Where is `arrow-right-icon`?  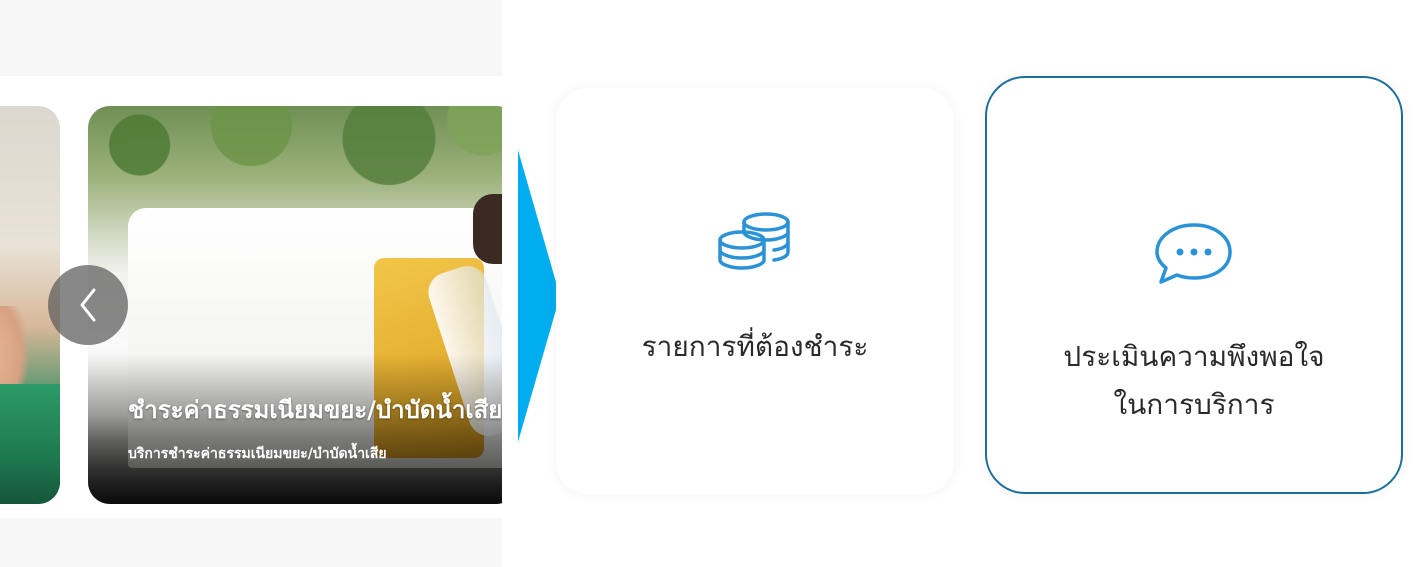 arrow-right-icon is located at coordinates (539, 296).